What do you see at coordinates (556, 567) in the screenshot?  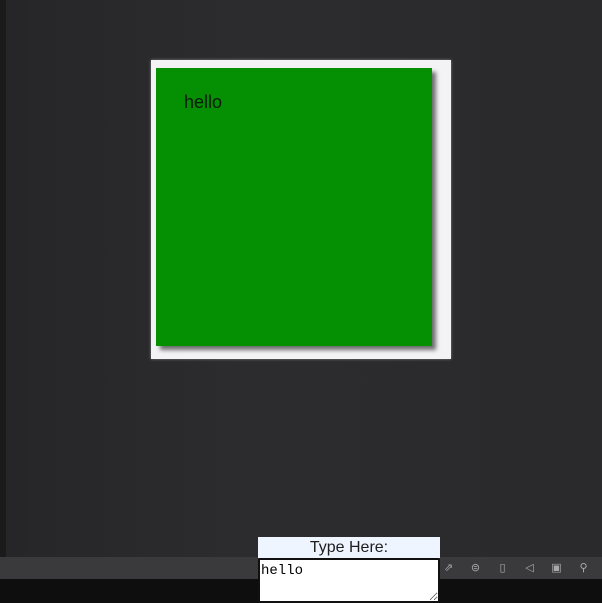 I see `window-icon: ▣` at bounding box center [556, 567].